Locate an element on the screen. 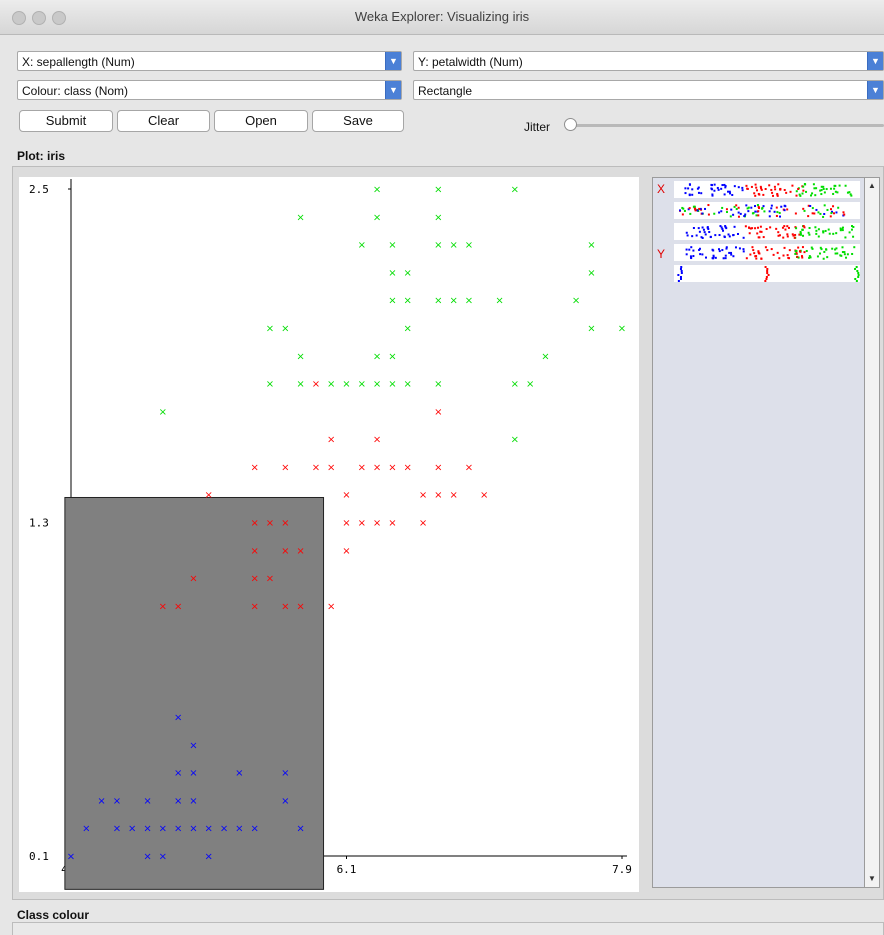 The height and width of the screenshot is (935, 884). jitter-slider-knob is located at coordinates (570, 124).